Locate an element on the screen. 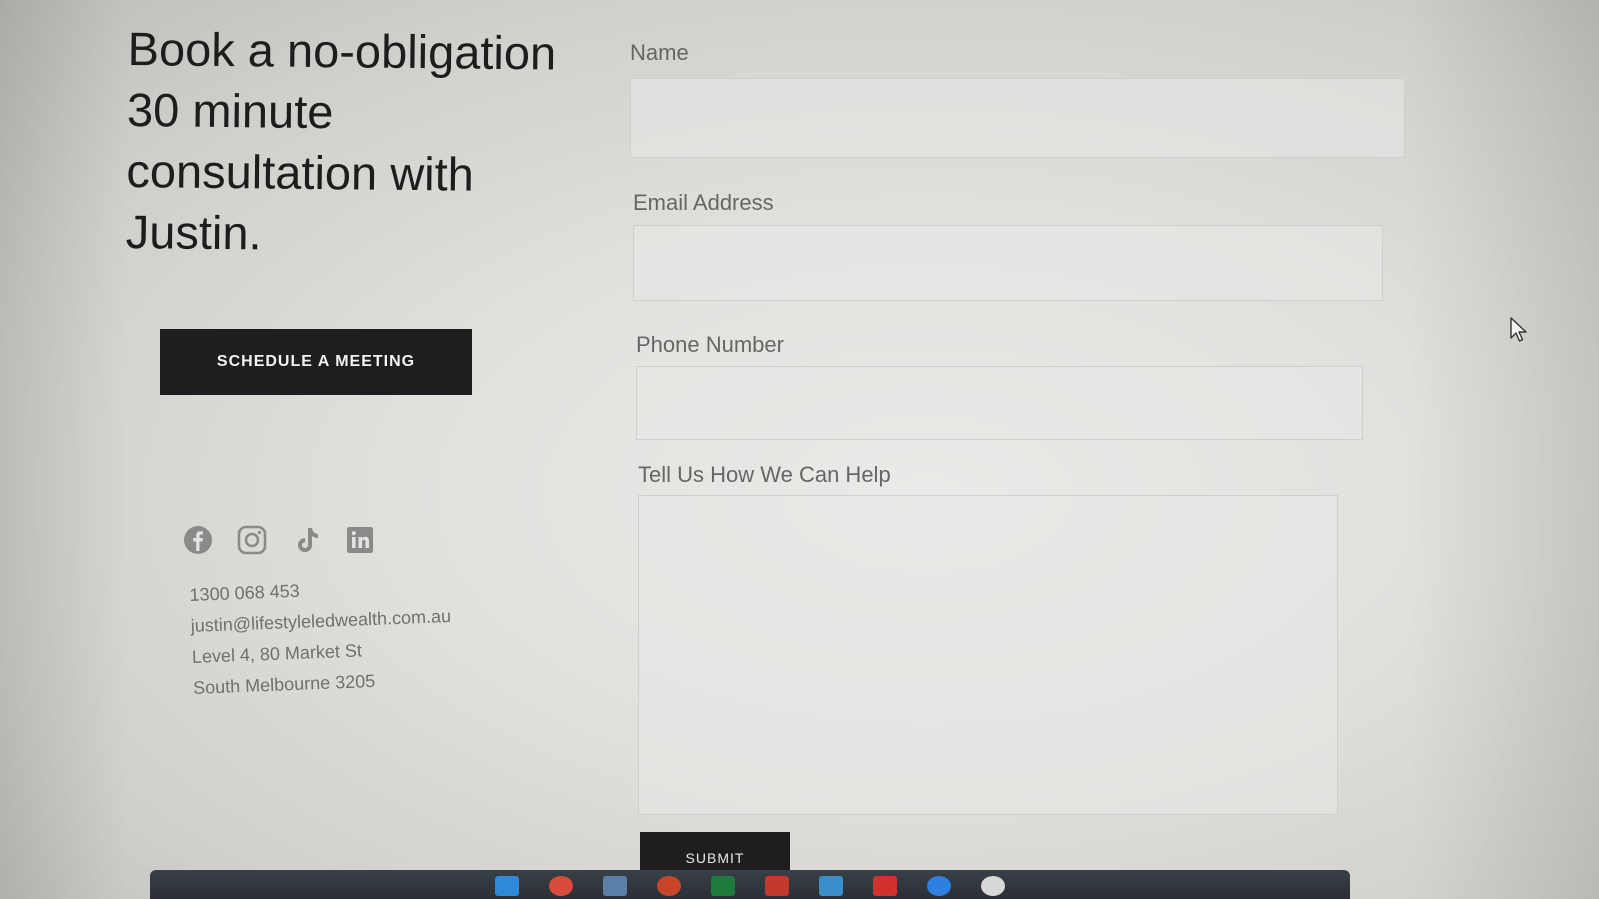 Image resolution: width=1599 pixels, height=899 pixels. paint-icon is located at coordinates (993, 886).